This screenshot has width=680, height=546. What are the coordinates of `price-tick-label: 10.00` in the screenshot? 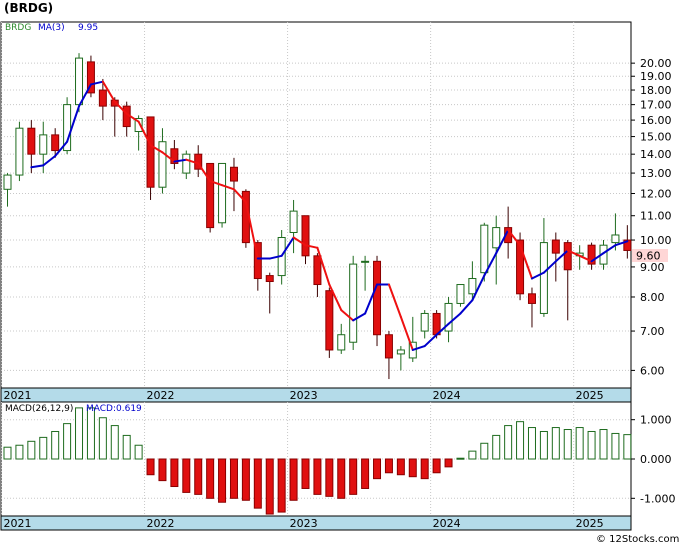 It's located at (656, 240).